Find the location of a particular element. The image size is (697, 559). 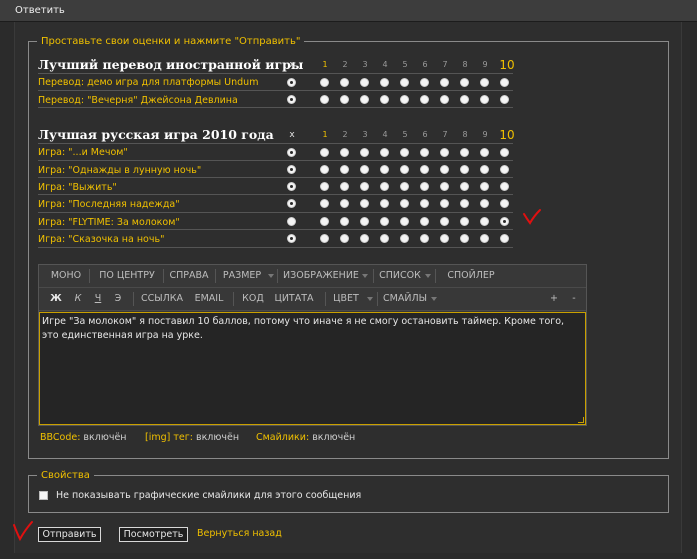

back-link: Вернуться назад is located at coordinates (239, 533).